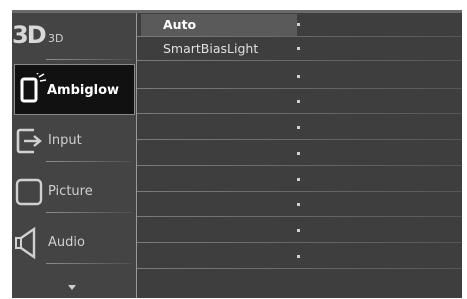 The image size is (467, 299). Describe the element at coordinates (70, 191) in the screenshot. I see `menu-item-picture-label: Picture` at that location.